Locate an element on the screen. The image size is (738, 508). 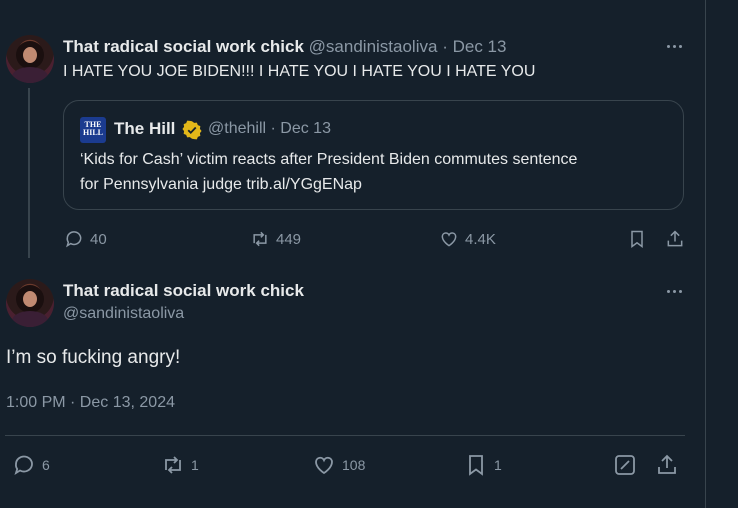
tweet-date: Dec 13 is located at coordinates (480, 46).